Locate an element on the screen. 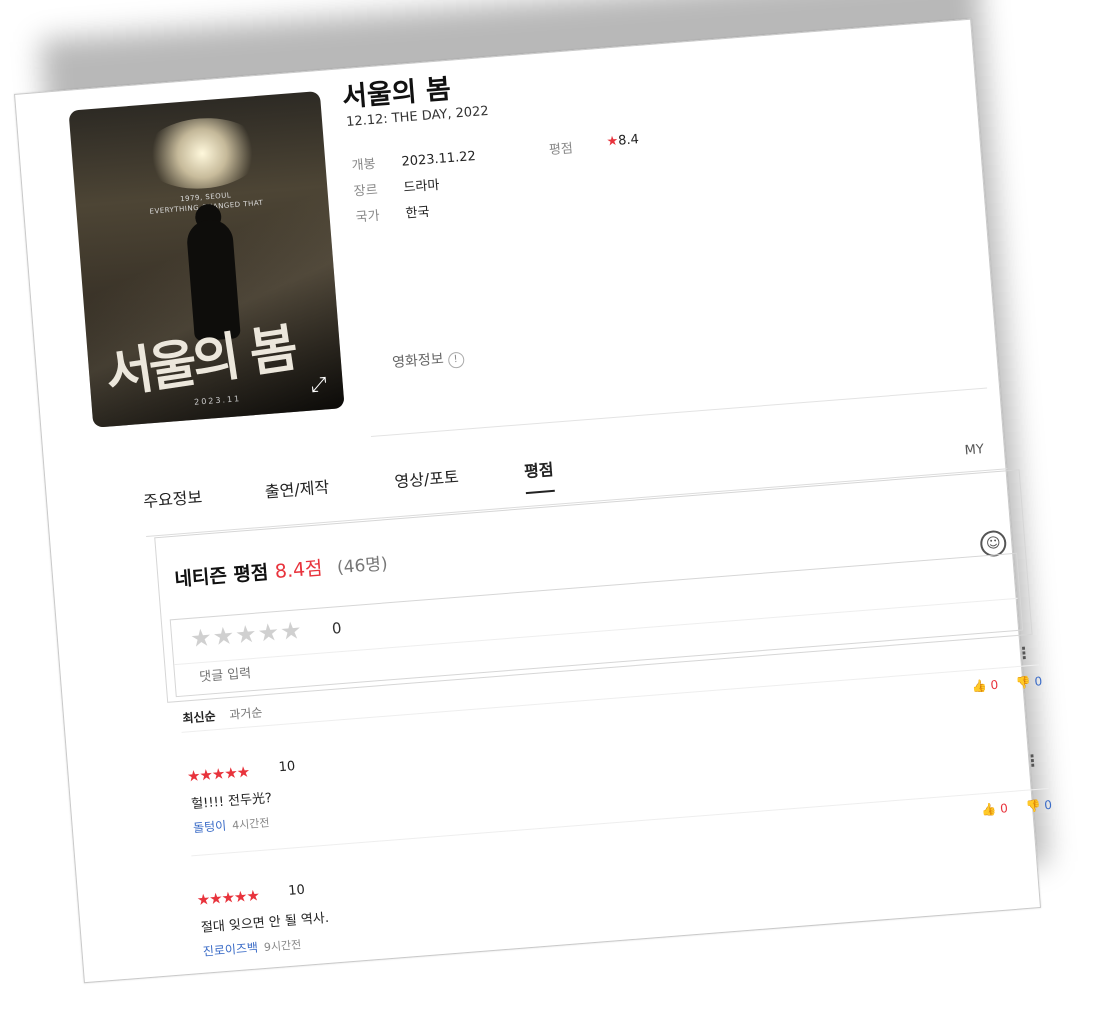 This screenshot has height=1025, width=1112. country-label: 국가 is located at coordinates (368, 217).